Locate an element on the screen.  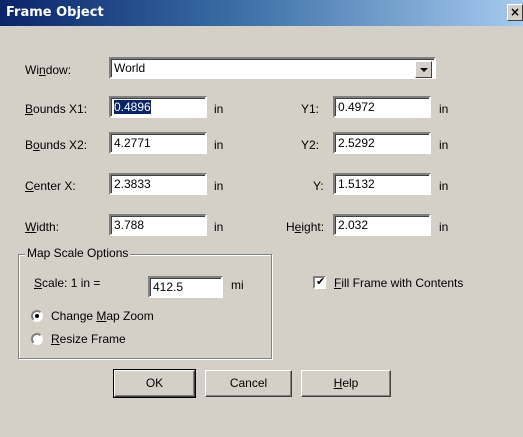
center-y-field: 1.5132 is located at coordinates (382, 184).